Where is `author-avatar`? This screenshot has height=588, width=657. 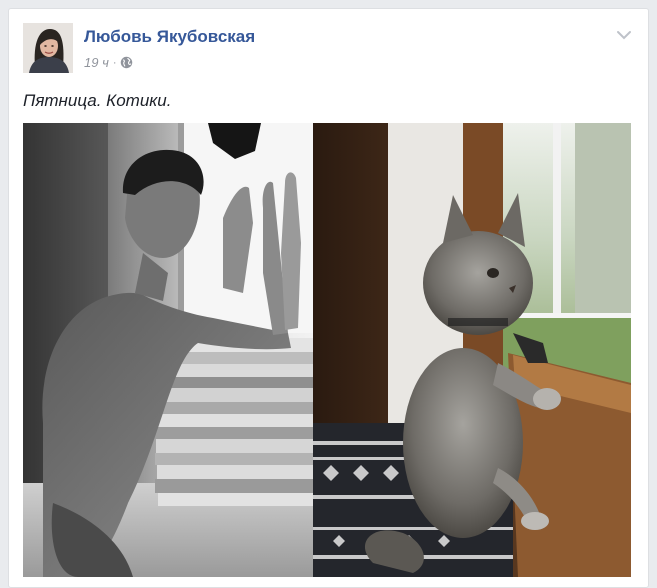 author-avatar is located at coordinates (48, 48).